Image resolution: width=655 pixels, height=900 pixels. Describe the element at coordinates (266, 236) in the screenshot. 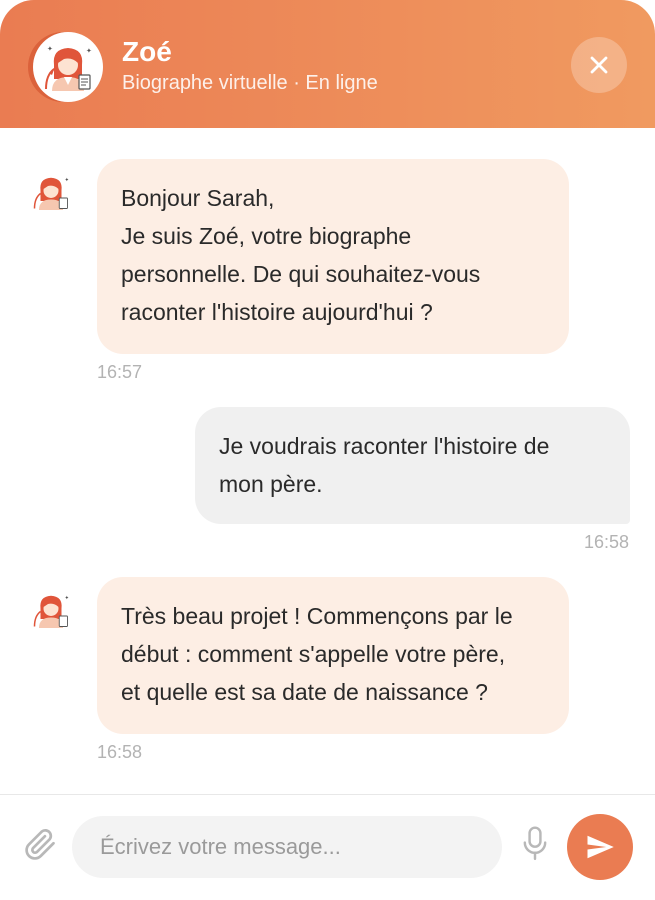

I see `message-line: Je suis Zoé, votre biographe` at that location.